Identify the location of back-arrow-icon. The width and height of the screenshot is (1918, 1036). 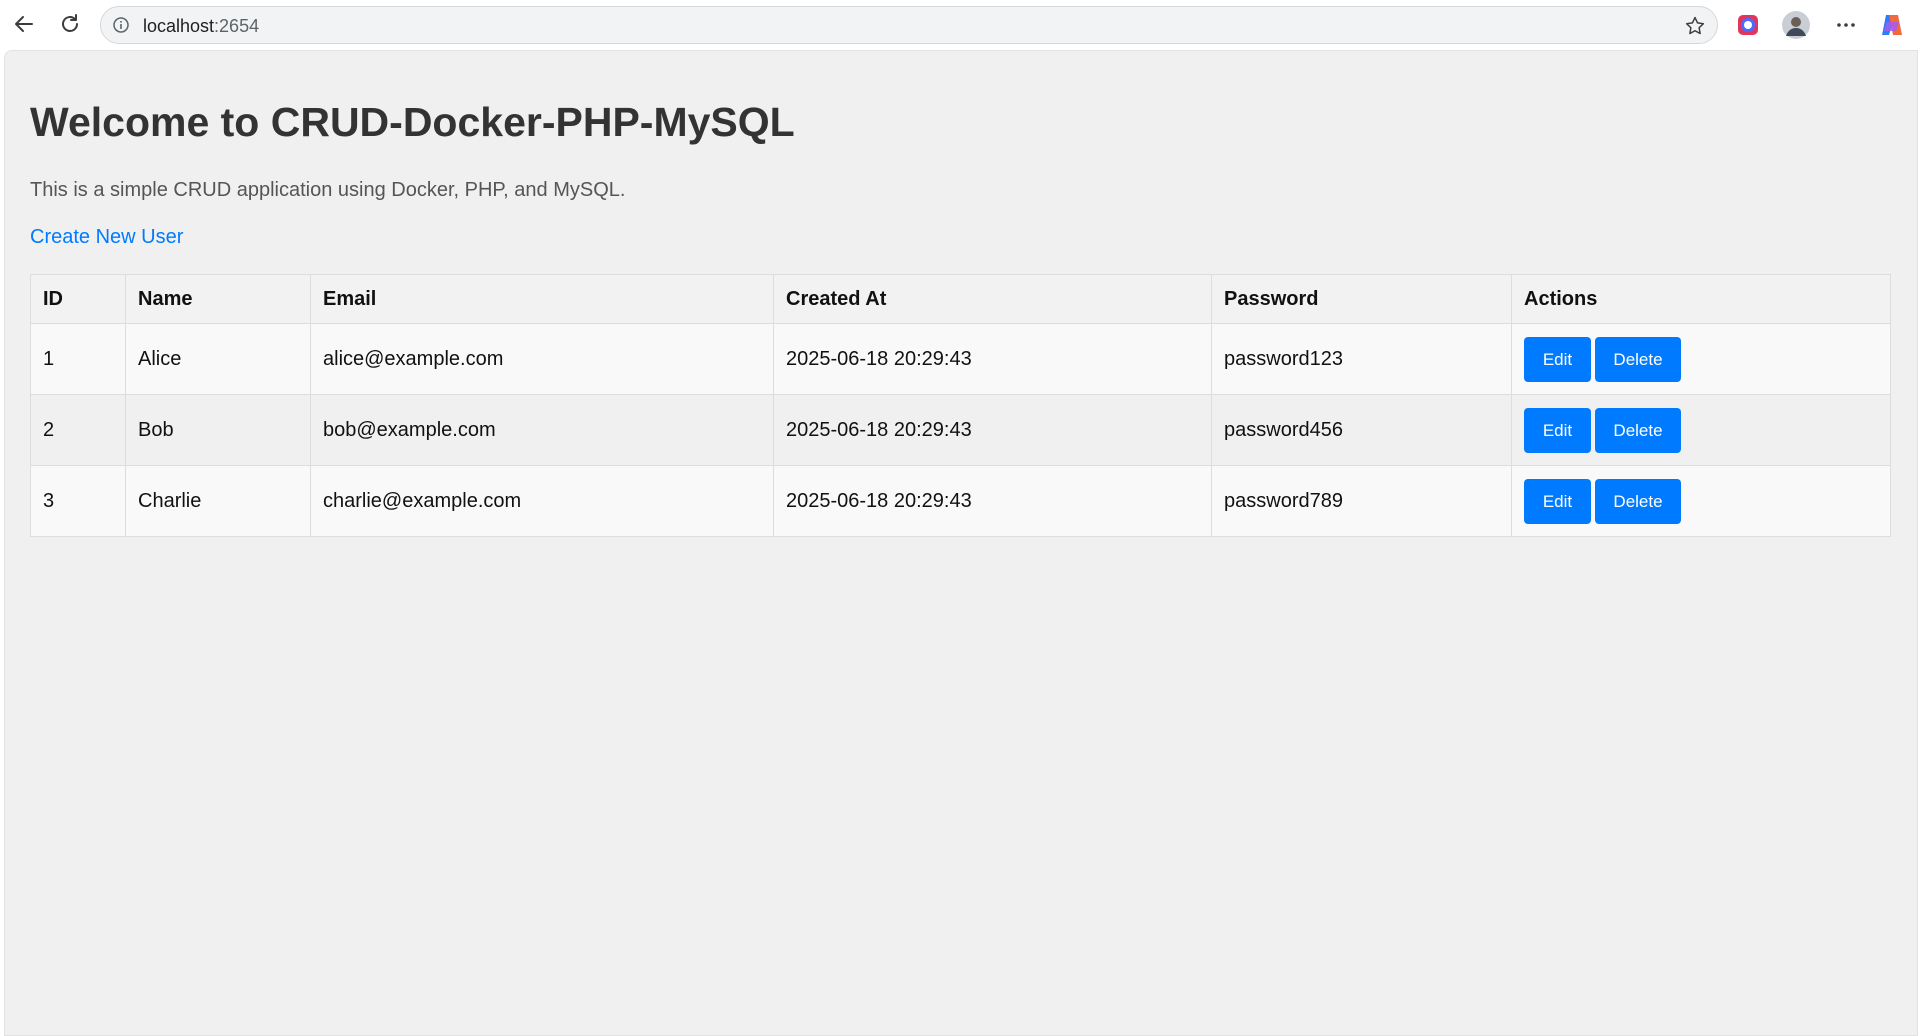
(24, 24).